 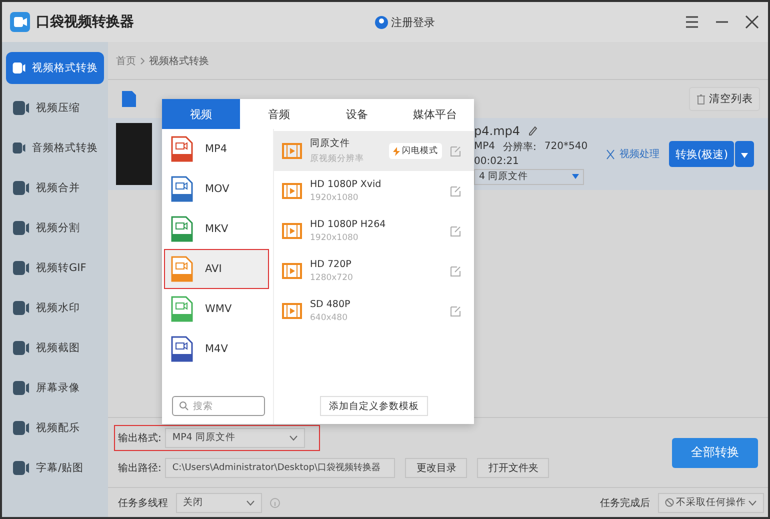 I want to click on flash-mode-badge: 闪电模式, so click(x=415, y=151).